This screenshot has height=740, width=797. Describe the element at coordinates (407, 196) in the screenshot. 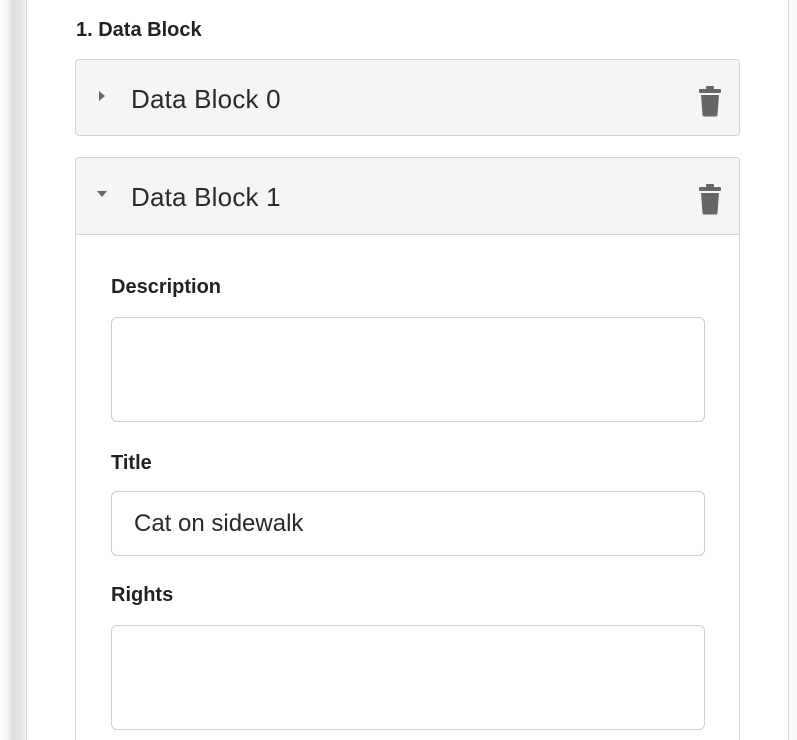

I see `data-block-1-header: Data Block 1` at that location.